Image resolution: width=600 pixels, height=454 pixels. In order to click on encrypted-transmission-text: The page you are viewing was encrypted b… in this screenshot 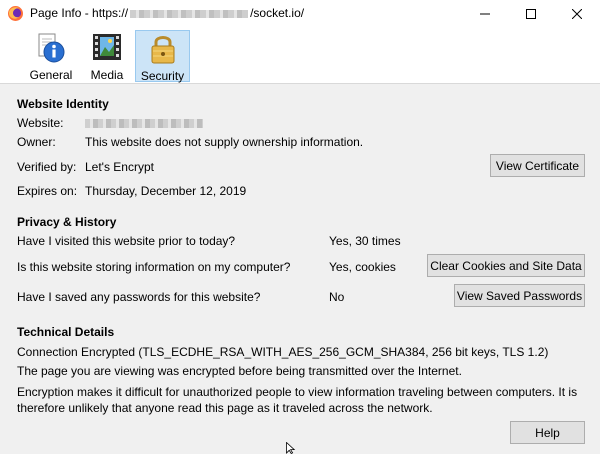, I will do `click(239, 371)`.